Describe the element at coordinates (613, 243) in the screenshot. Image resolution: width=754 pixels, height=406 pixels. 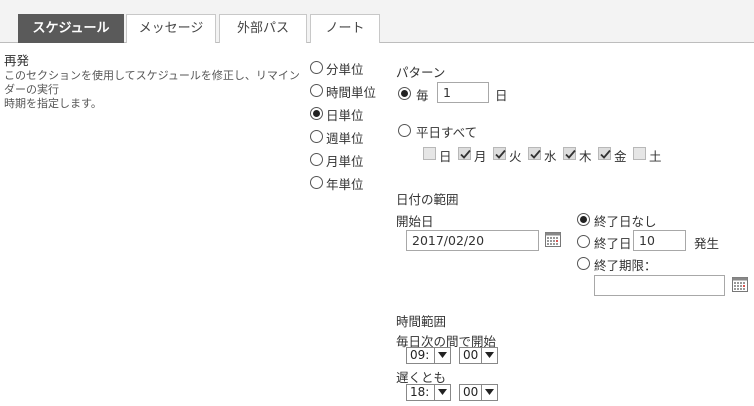
I see `end-after-label: 終了日` at that location.